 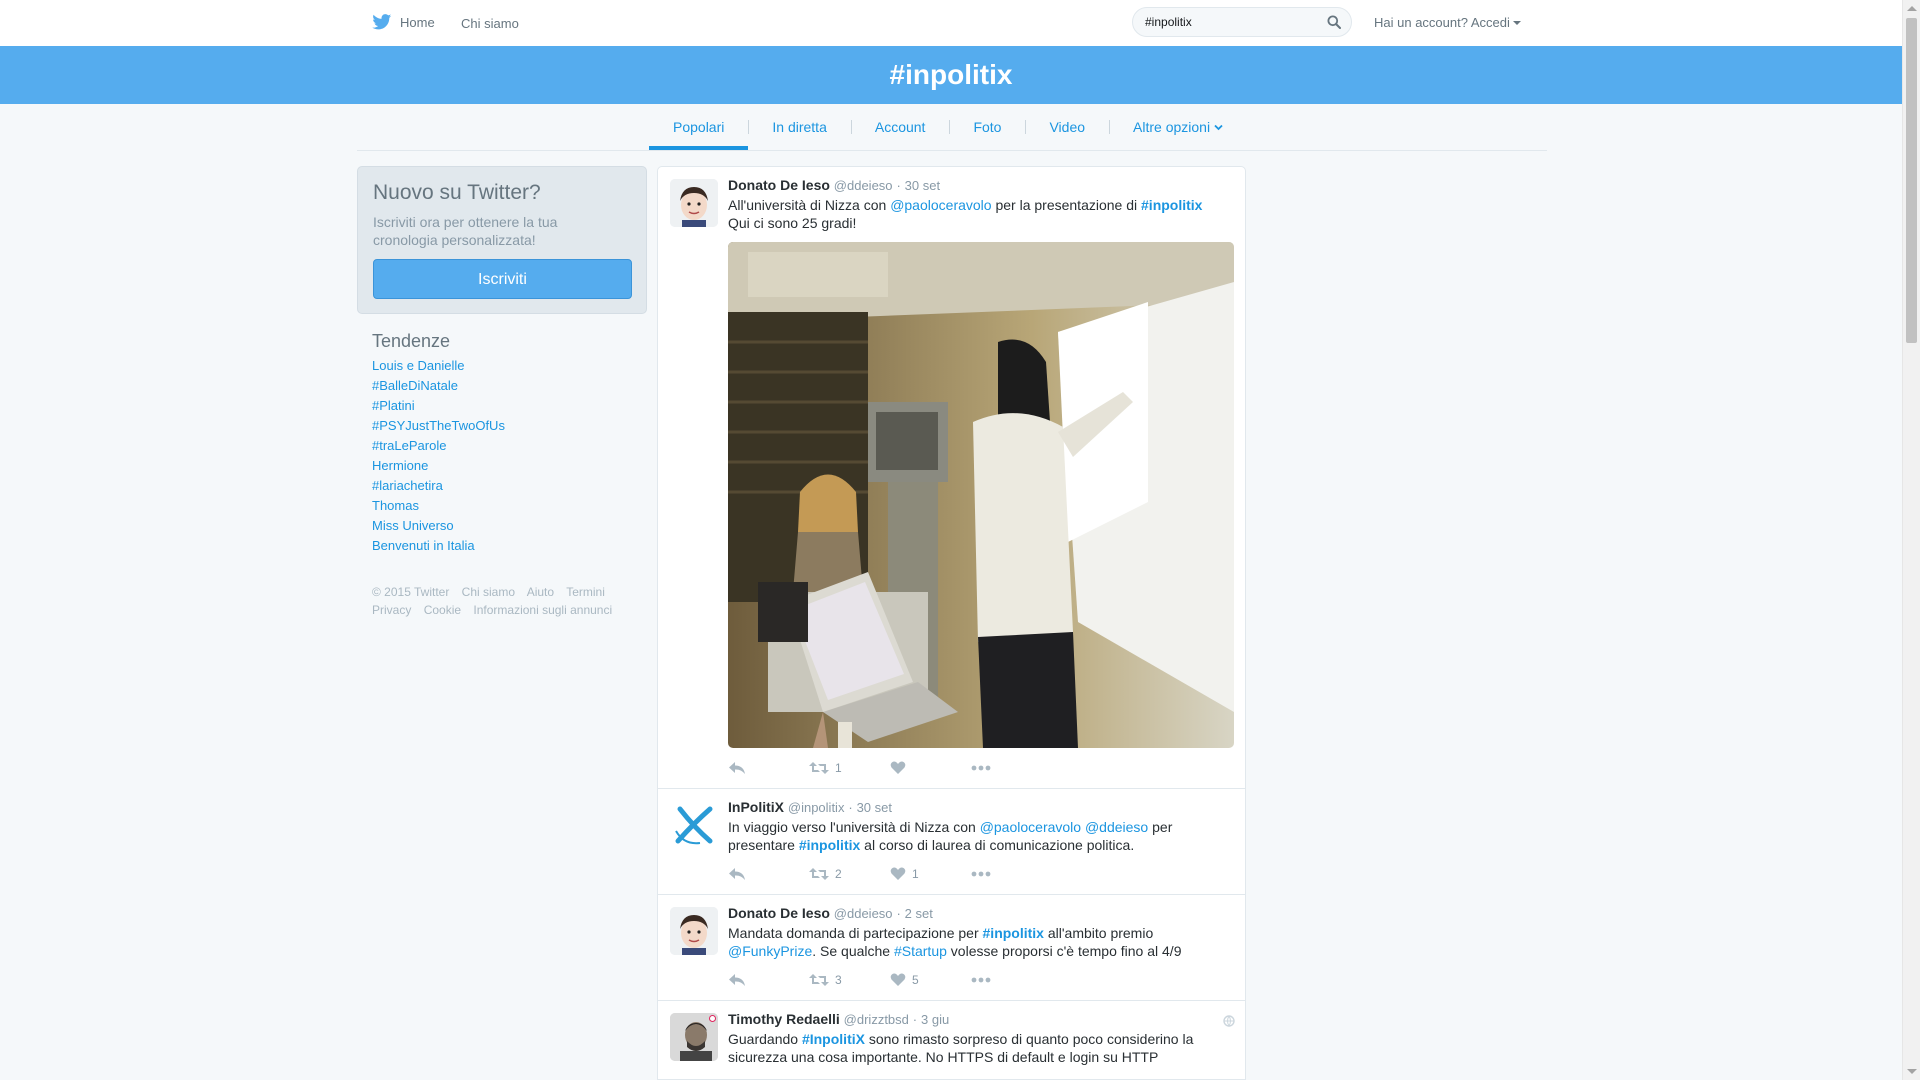 What do you see at coordinates (981, 980) in the screenshot?
I see `more-dots-icon` at bounding box center [981, 980].